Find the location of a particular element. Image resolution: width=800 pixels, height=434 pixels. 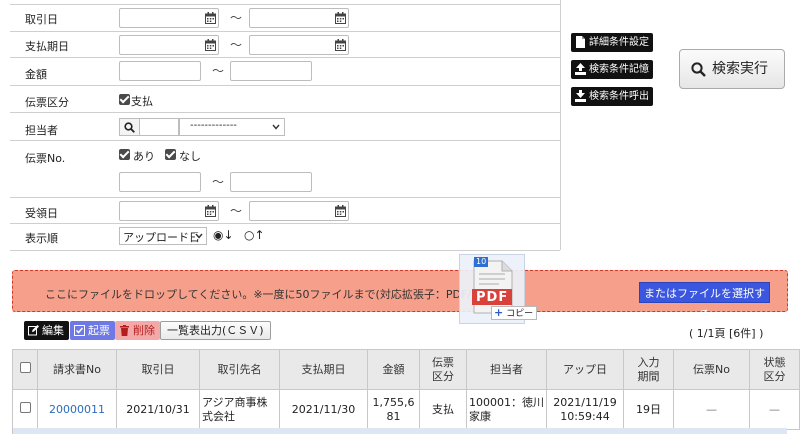

kihyo-button: 起票 is located at coordinates (92, 330).